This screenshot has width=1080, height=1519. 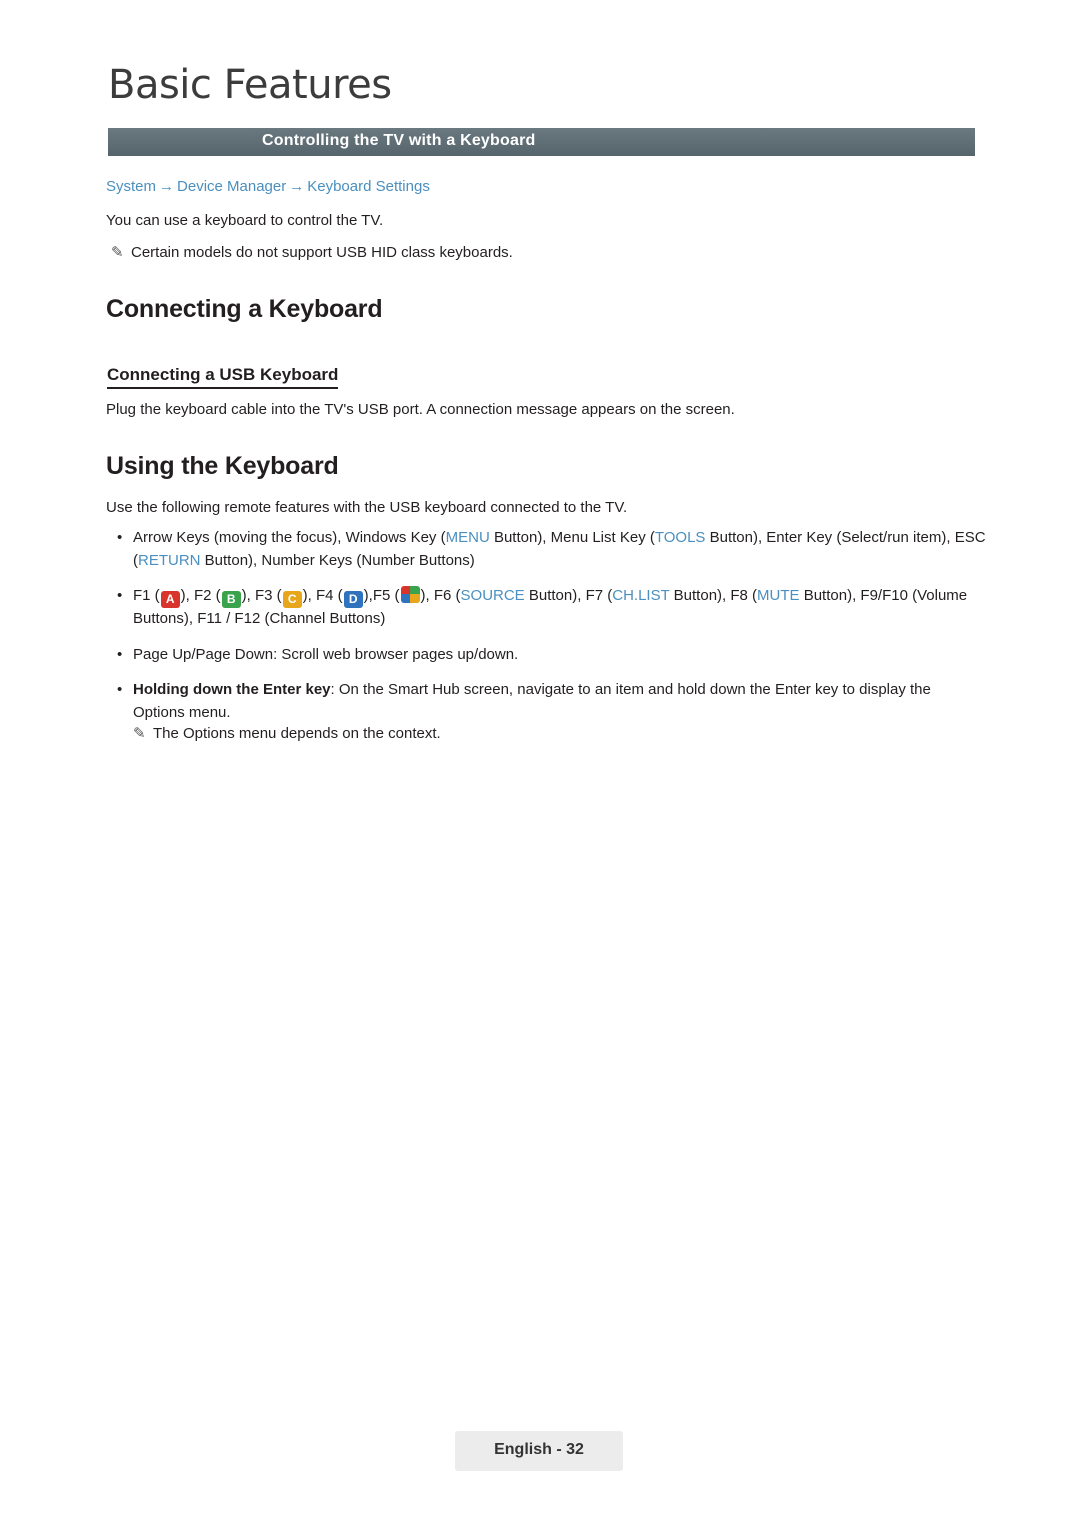 What do you see at coordinates (641, 595) in the screenshot?
I see `keyword-ch-list: CH.LIST` at bounding box center [641, 595].